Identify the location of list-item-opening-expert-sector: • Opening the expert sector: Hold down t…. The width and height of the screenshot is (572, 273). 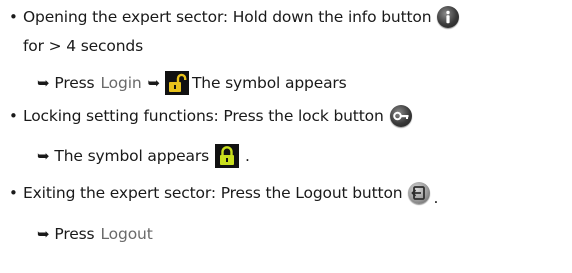
(230, 17).